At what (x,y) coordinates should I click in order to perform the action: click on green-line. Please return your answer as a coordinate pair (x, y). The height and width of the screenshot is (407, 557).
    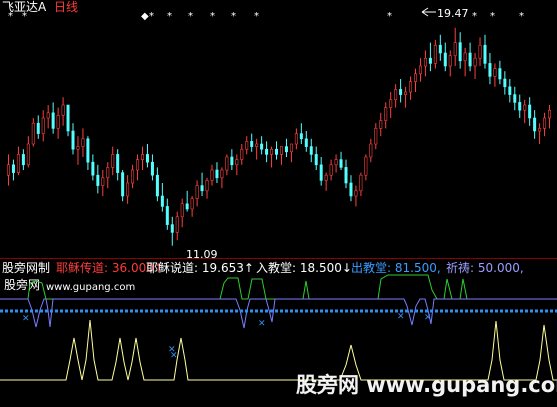
    Looking at the image, I should click on (278, 287).